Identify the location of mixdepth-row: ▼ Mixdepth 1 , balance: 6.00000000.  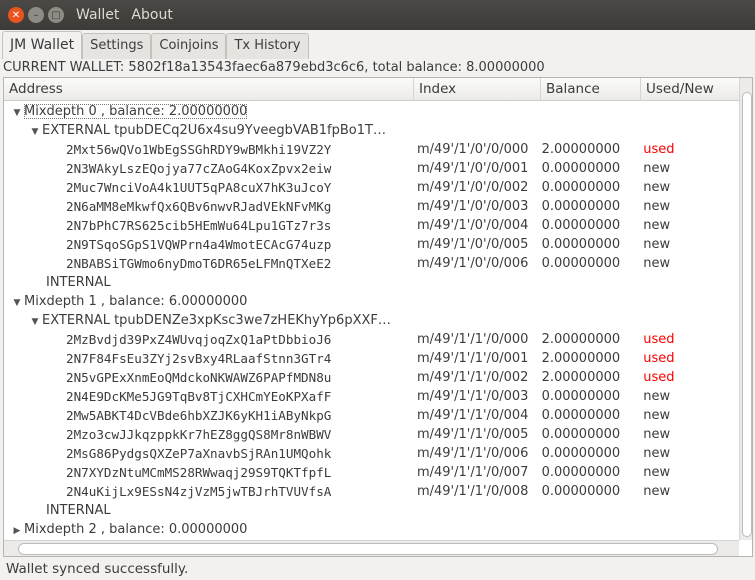
(371, 301).